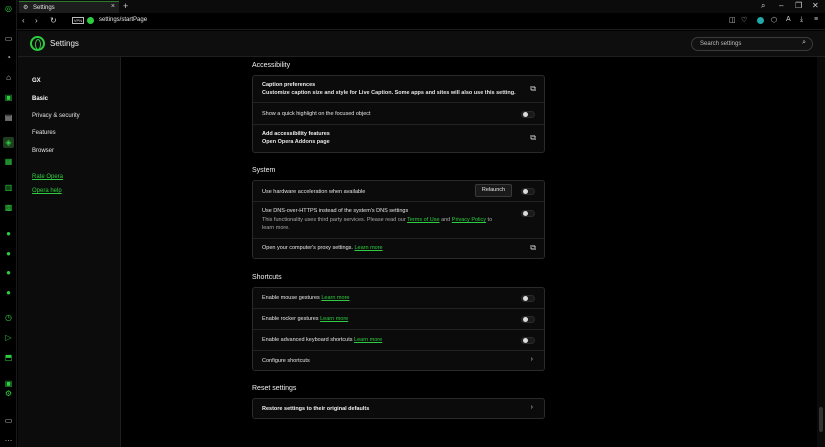  I want to click on page-title: Settings, so click(64, 43).